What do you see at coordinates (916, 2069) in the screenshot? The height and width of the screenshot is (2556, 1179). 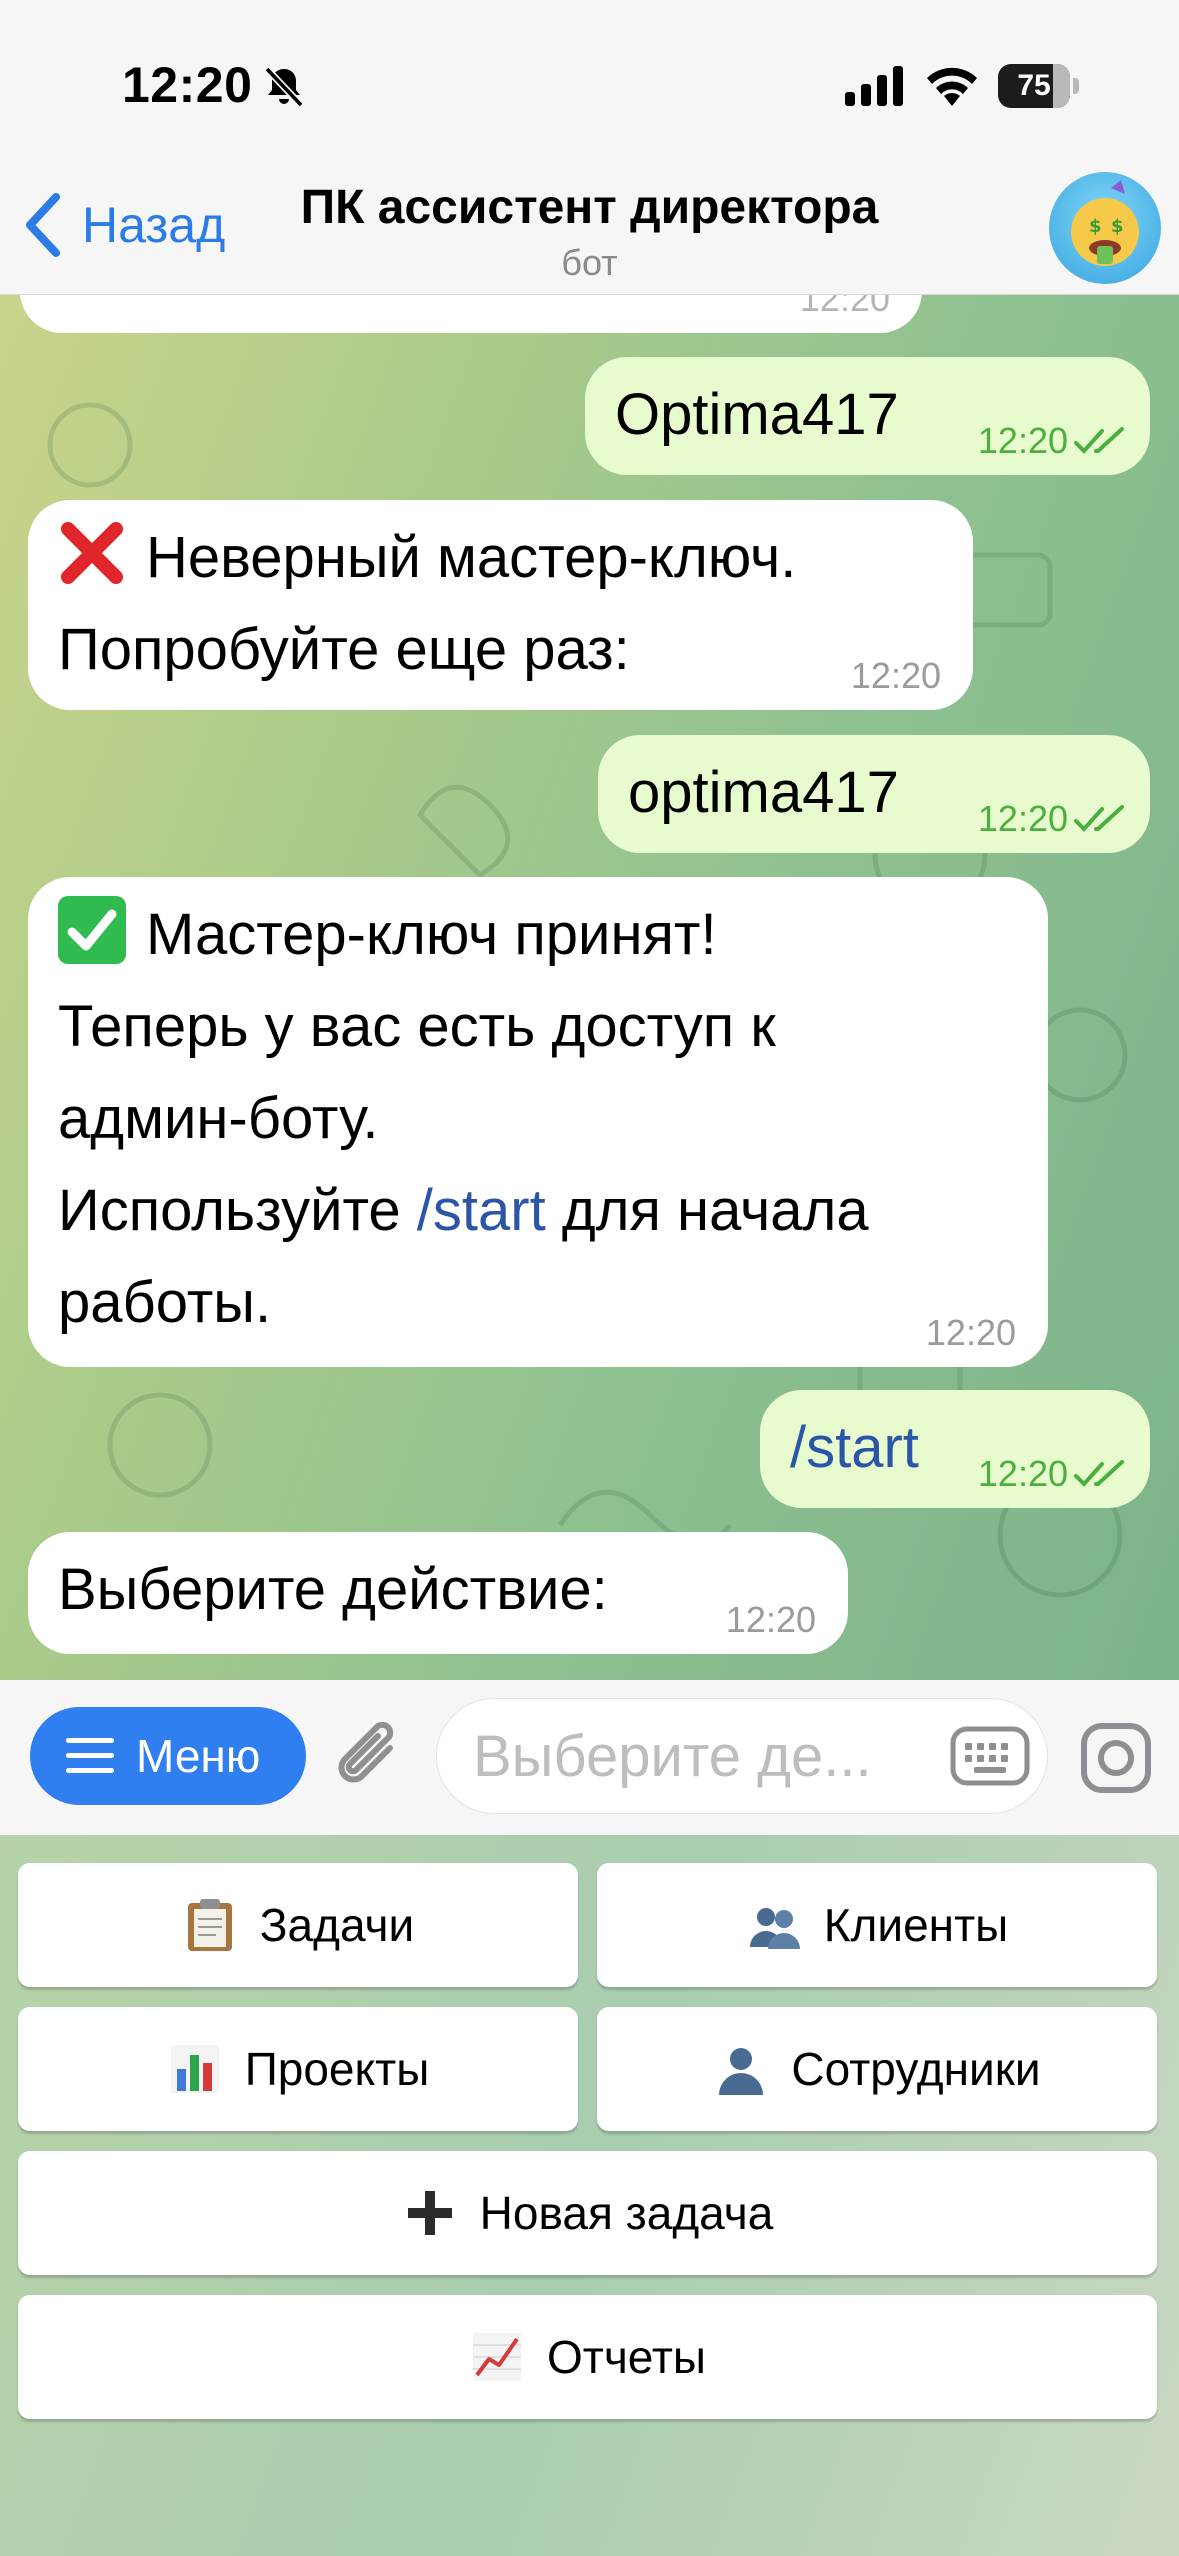 I see `keyboard-button-label: Сотрудники` at bounding box center [916, 2069].